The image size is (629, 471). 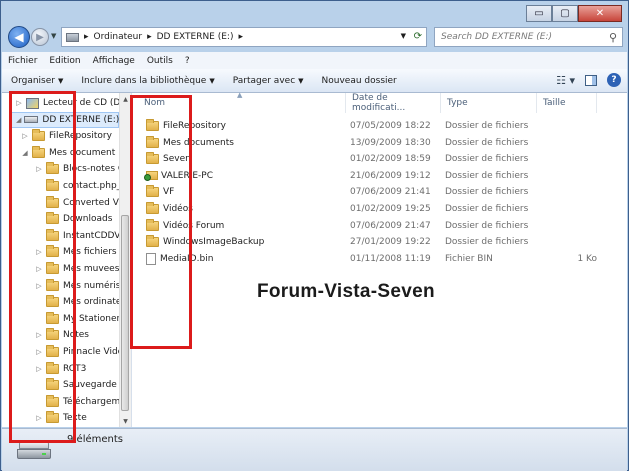 I want to click on column-type: Type, so click(x=489, y=103).